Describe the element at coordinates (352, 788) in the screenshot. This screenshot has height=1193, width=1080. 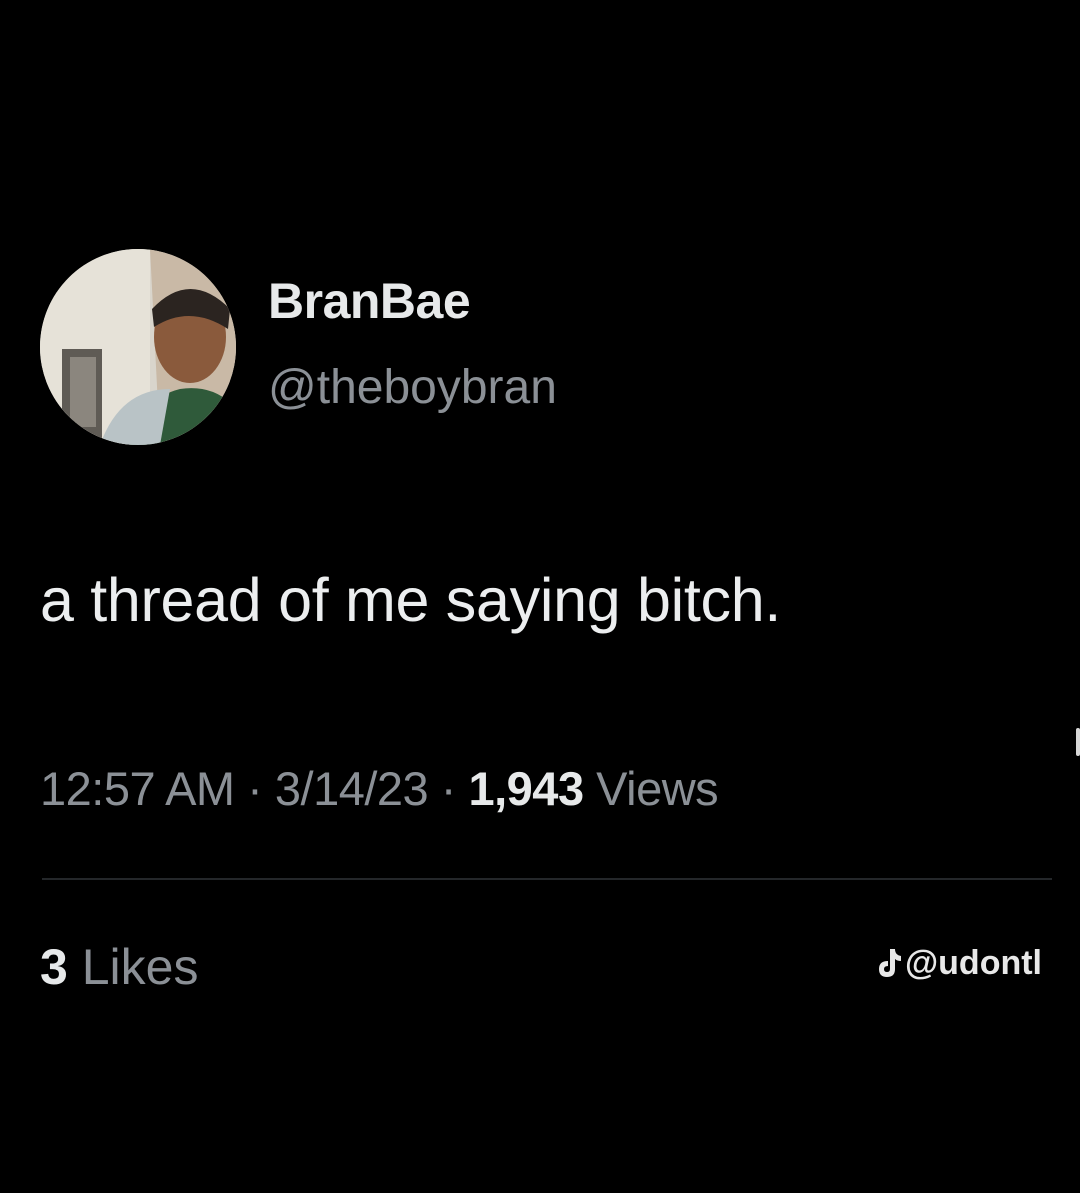
I see `tweet-date: 3/14/23` at that location.